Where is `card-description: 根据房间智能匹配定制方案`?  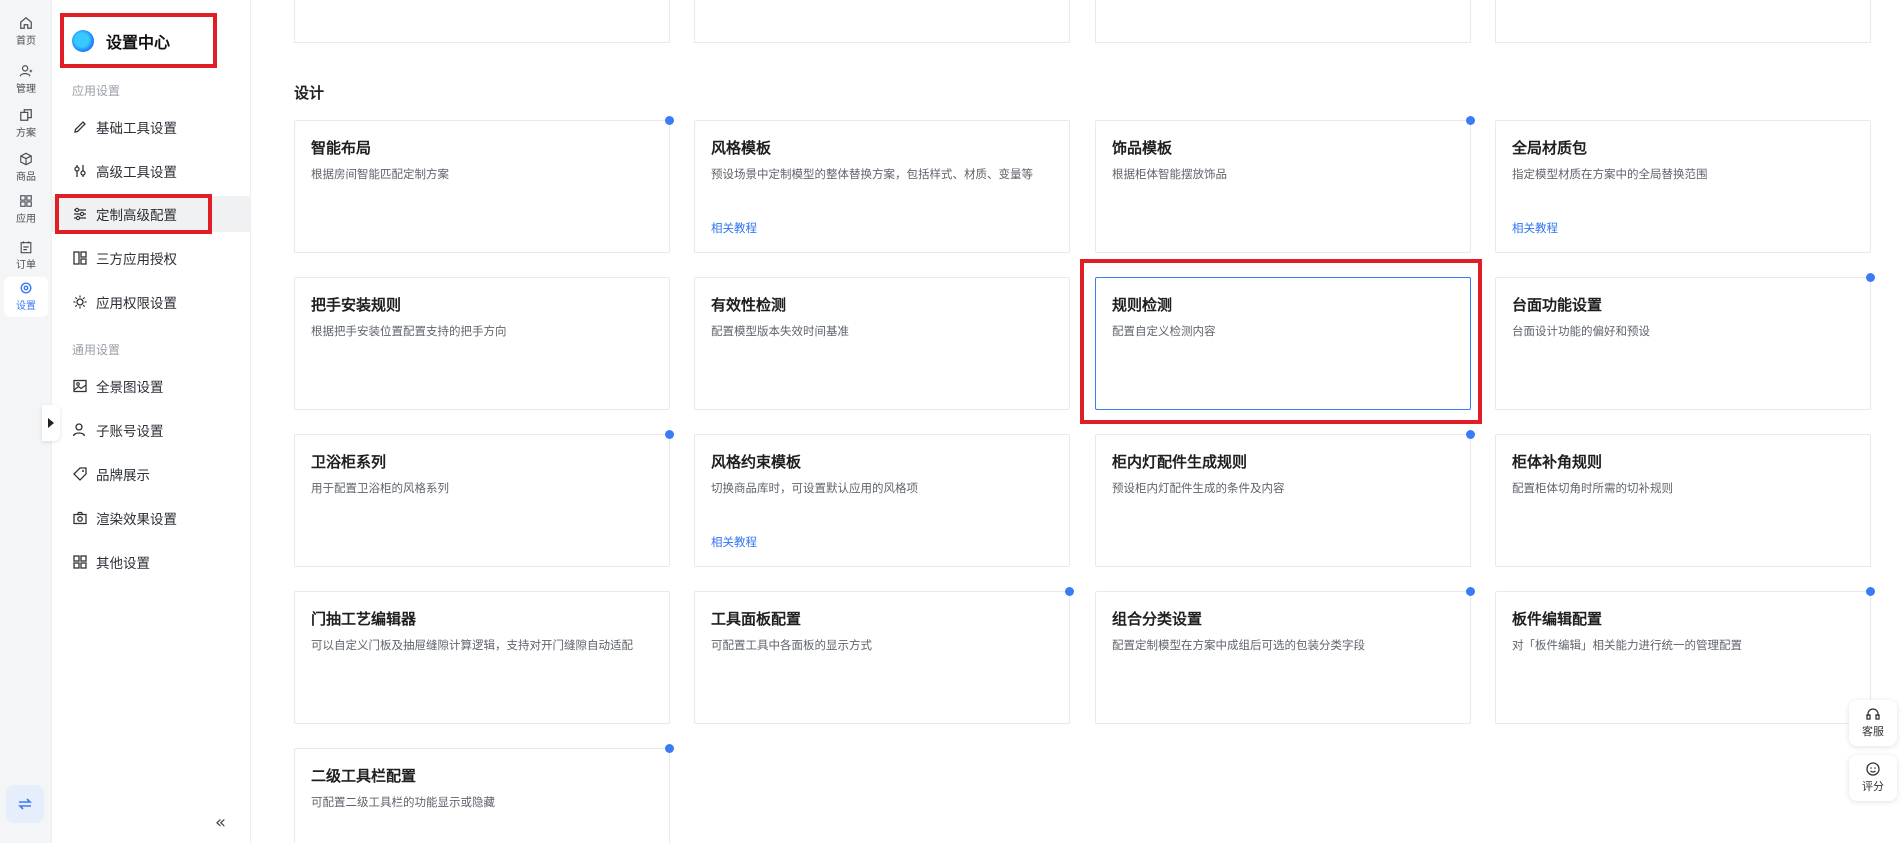 card-description: 根据房间智能匹配定制方案 is located at coordinates (380, 174).